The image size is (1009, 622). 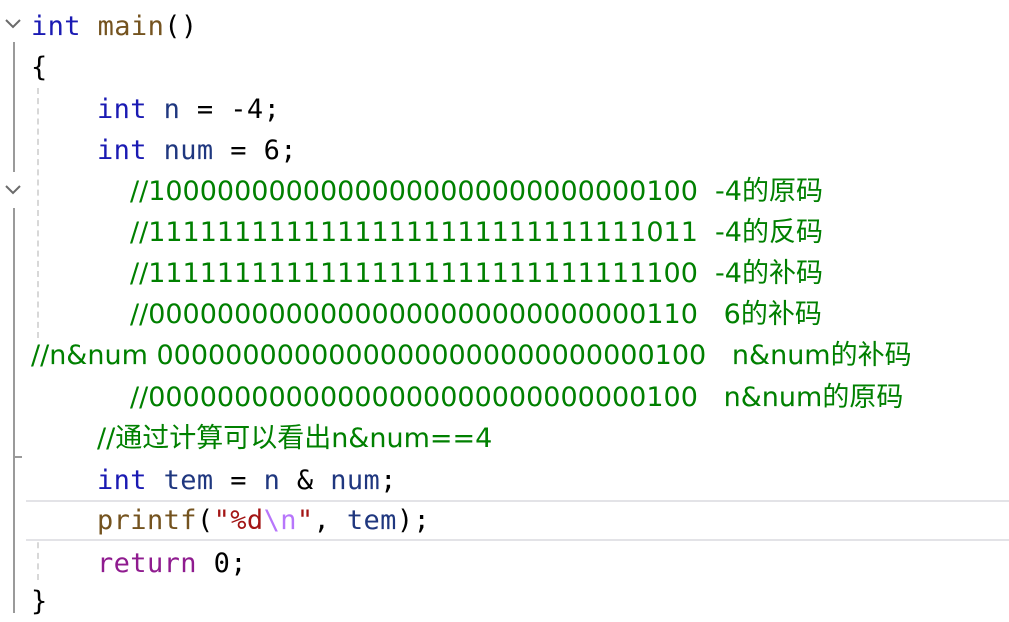 What do you see at coordinates (504, 26) in the screenshot?
I see `code-line: int main()` at bounding box center [504, 26].